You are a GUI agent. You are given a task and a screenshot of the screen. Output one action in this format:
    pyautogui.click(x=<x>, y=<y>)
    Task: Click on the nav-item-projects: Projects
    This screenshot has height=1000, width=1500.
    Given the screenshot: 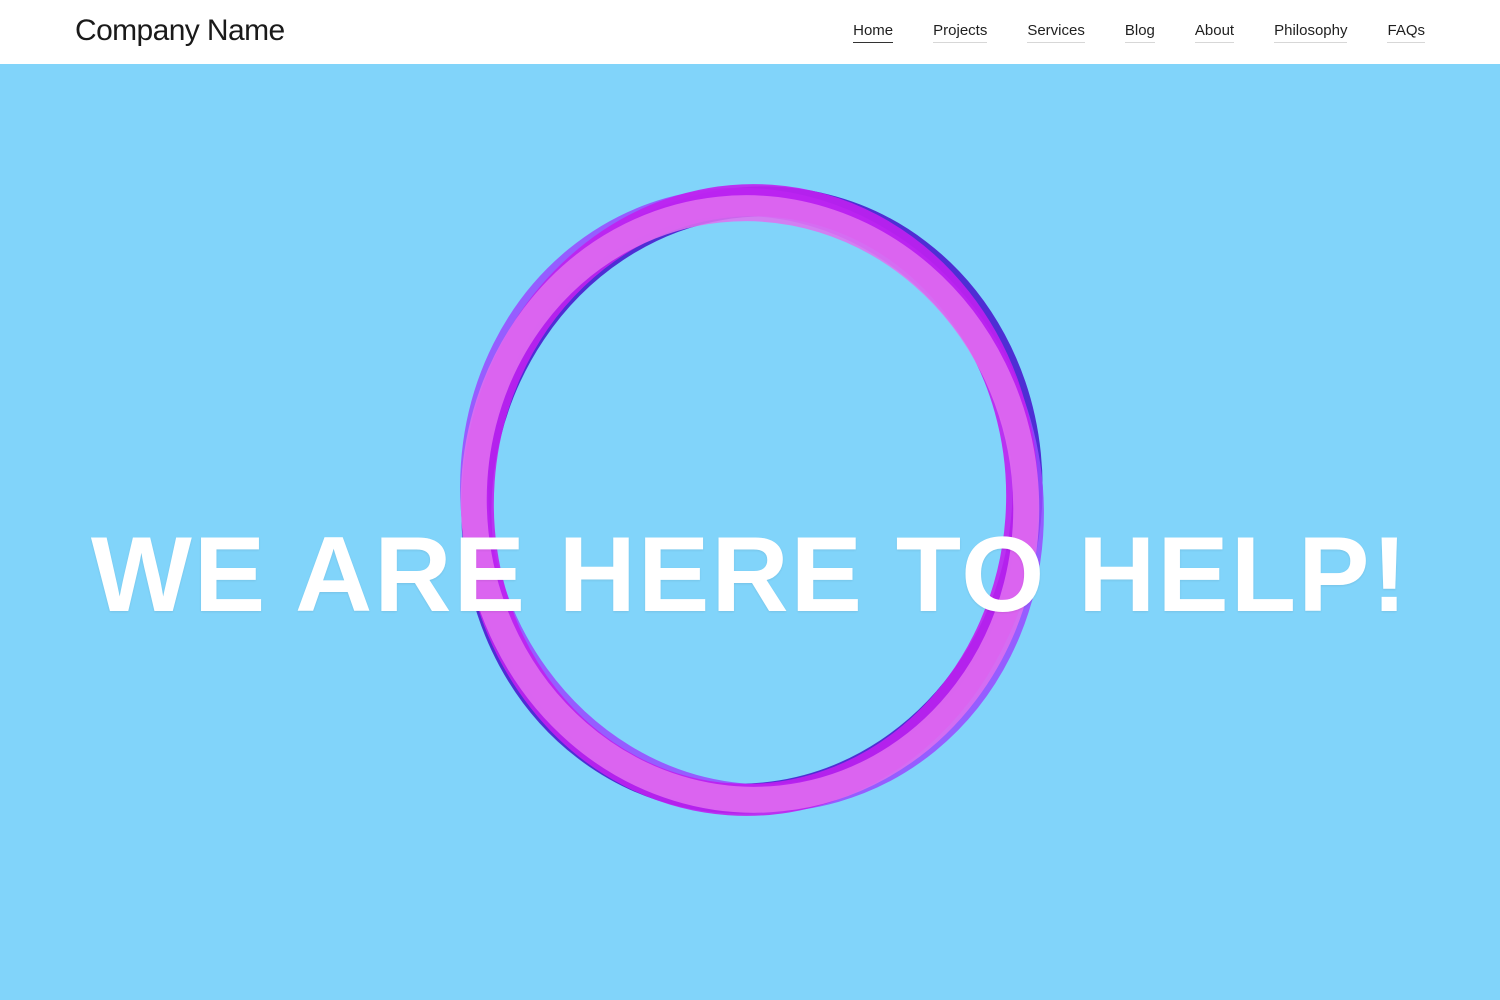 What is the action you would take?
    pyautogui.click(x=960, y=32)
    